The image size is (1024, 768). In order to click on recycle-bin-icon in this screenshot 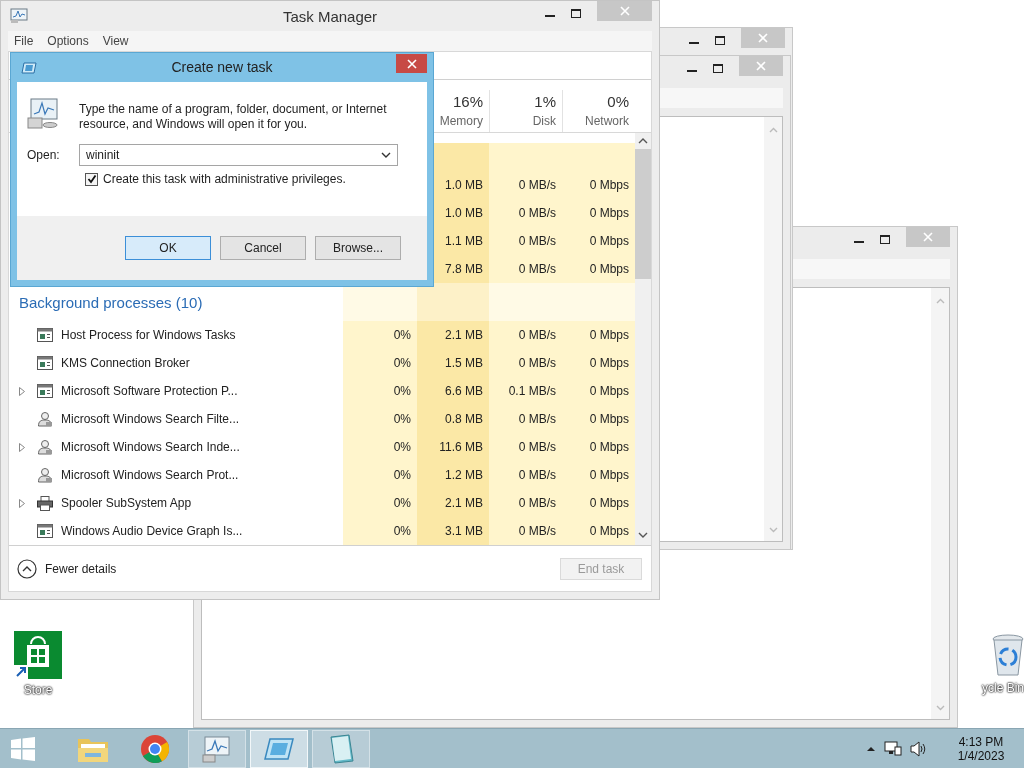, I will do `click(1008, 655)`.